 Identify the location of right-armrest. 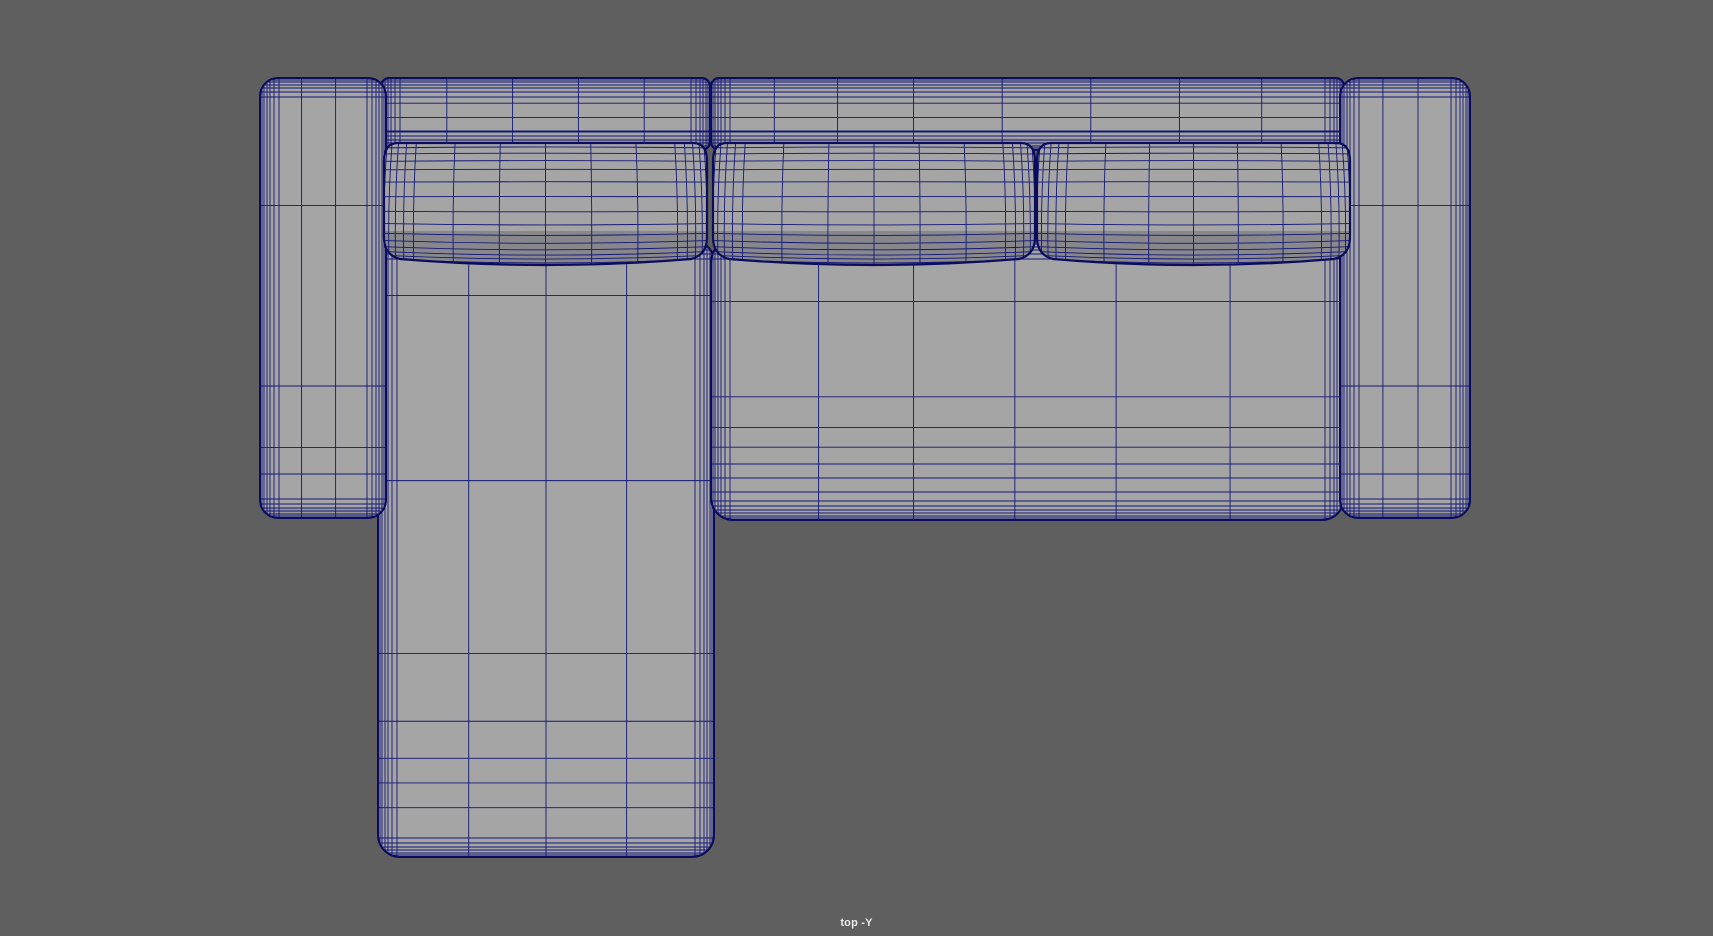
(1405, 298).